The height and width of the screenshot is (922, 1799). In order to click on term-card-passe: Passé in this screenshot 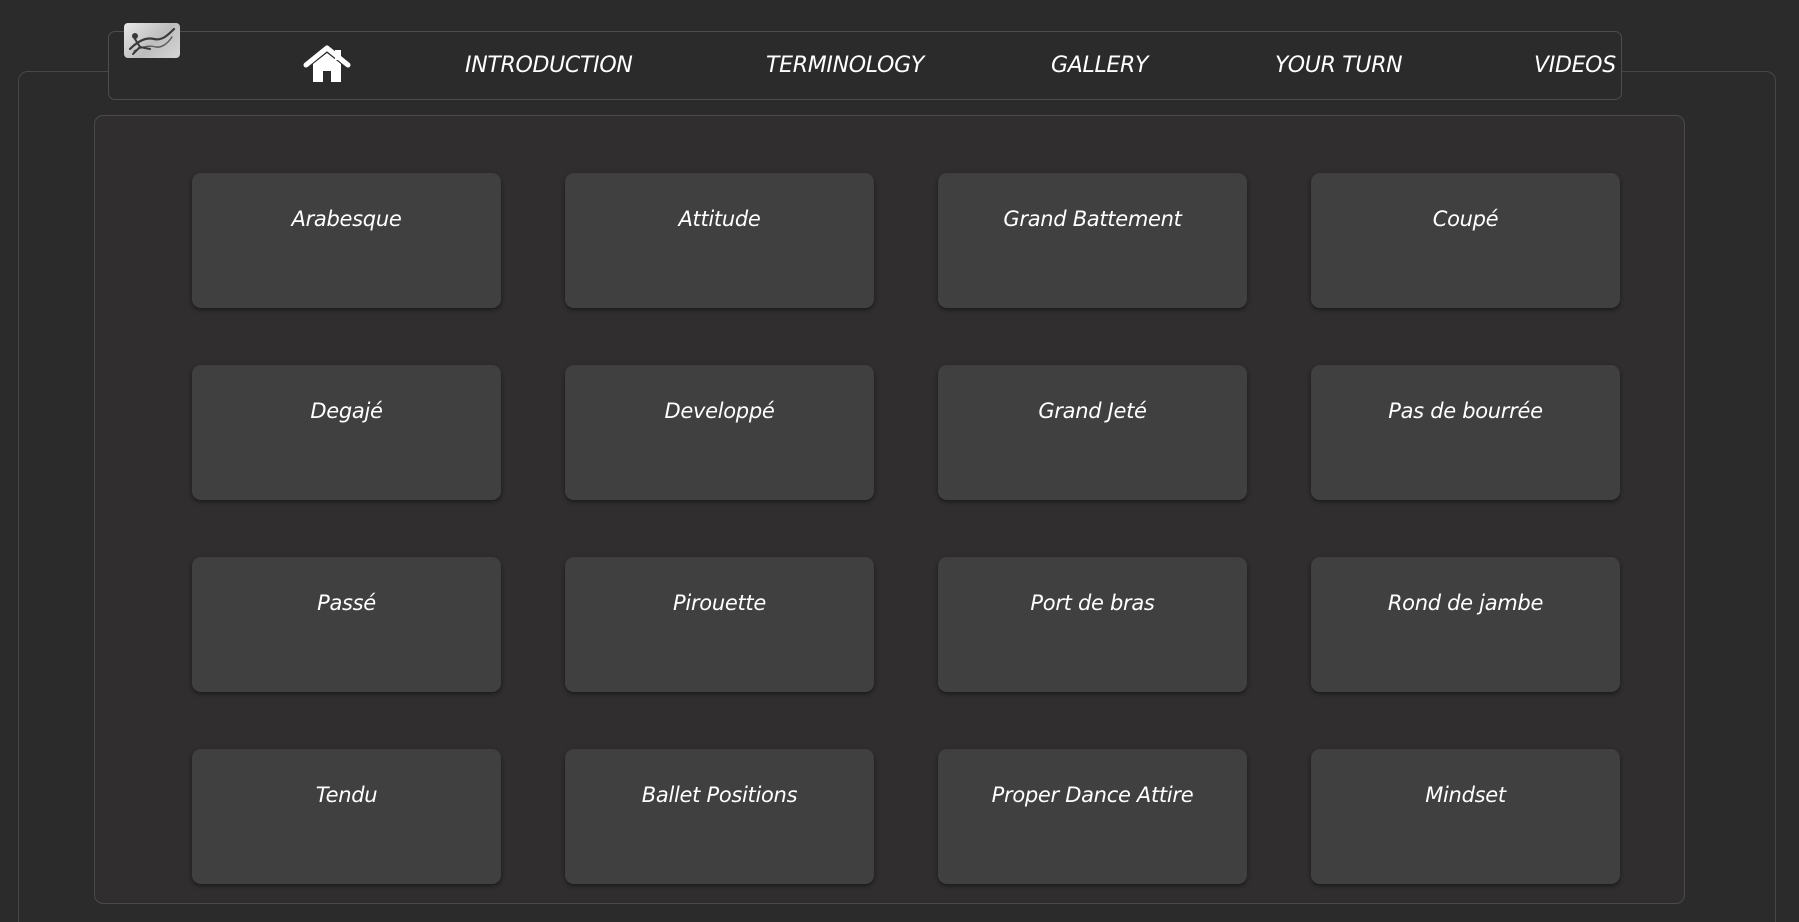, I will do `click(346, 624)`.